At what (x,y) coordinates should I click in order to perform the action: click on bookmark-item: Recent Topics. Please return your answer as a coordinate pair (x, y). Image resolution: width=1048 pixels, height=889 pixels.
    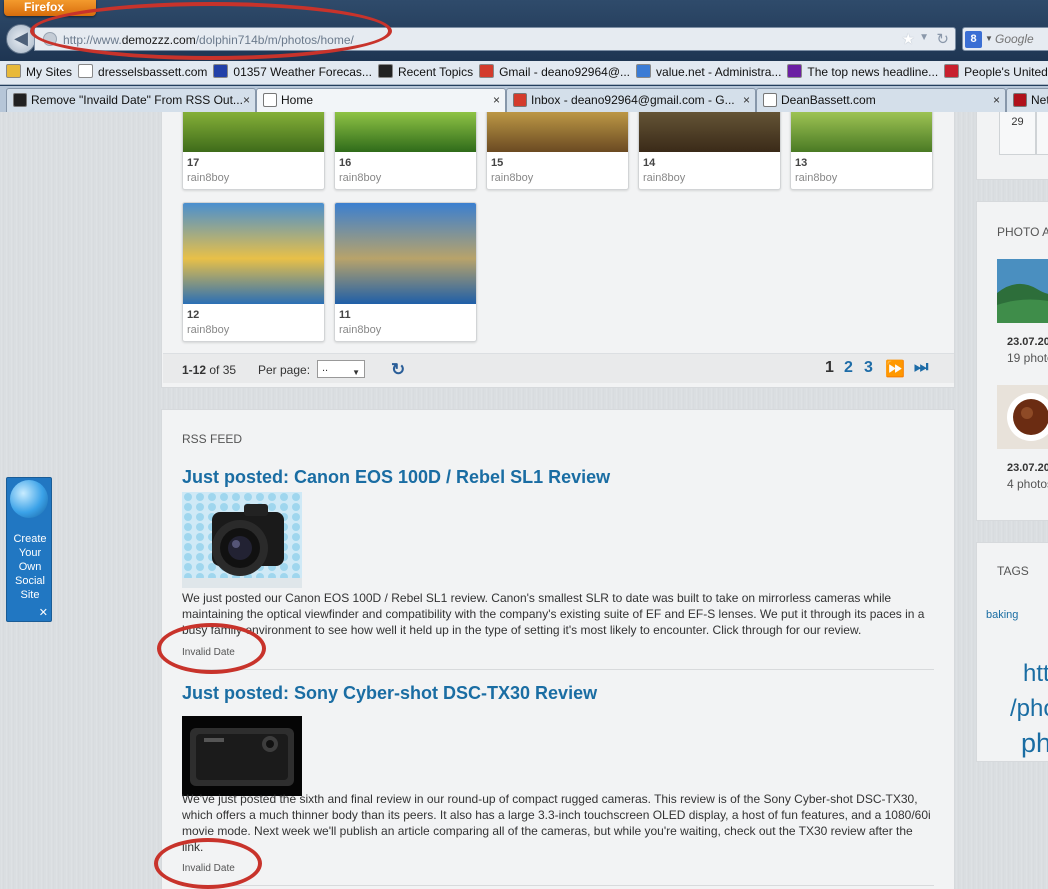
    Looking at the image, I should click on (425, 72).